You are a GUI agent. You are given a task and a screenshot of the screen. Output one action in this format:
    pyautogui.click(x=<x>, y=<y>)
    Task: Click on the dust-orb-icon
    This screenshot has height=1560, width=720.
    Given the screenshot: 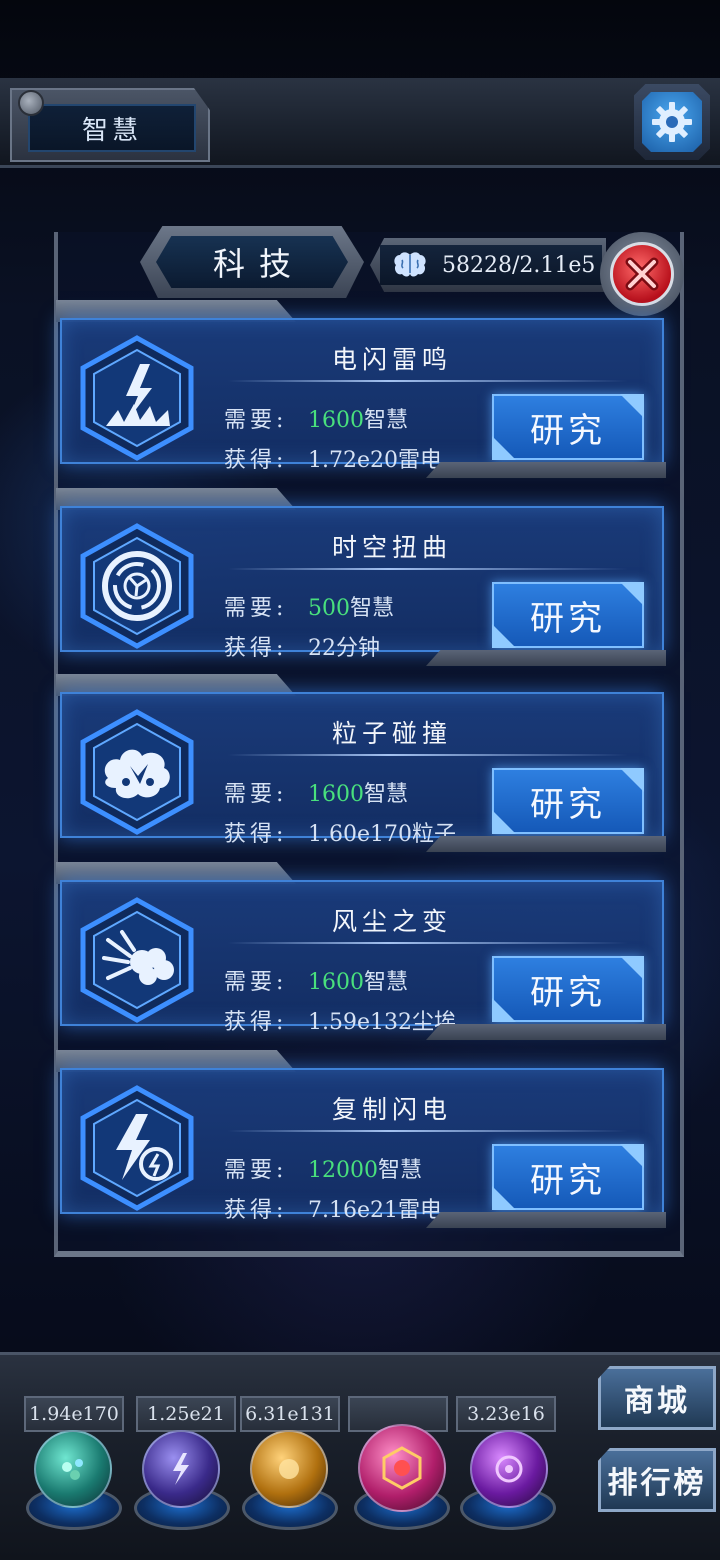 What is the action you would take?
    pyautogui.click(x=289, y=1469)
    